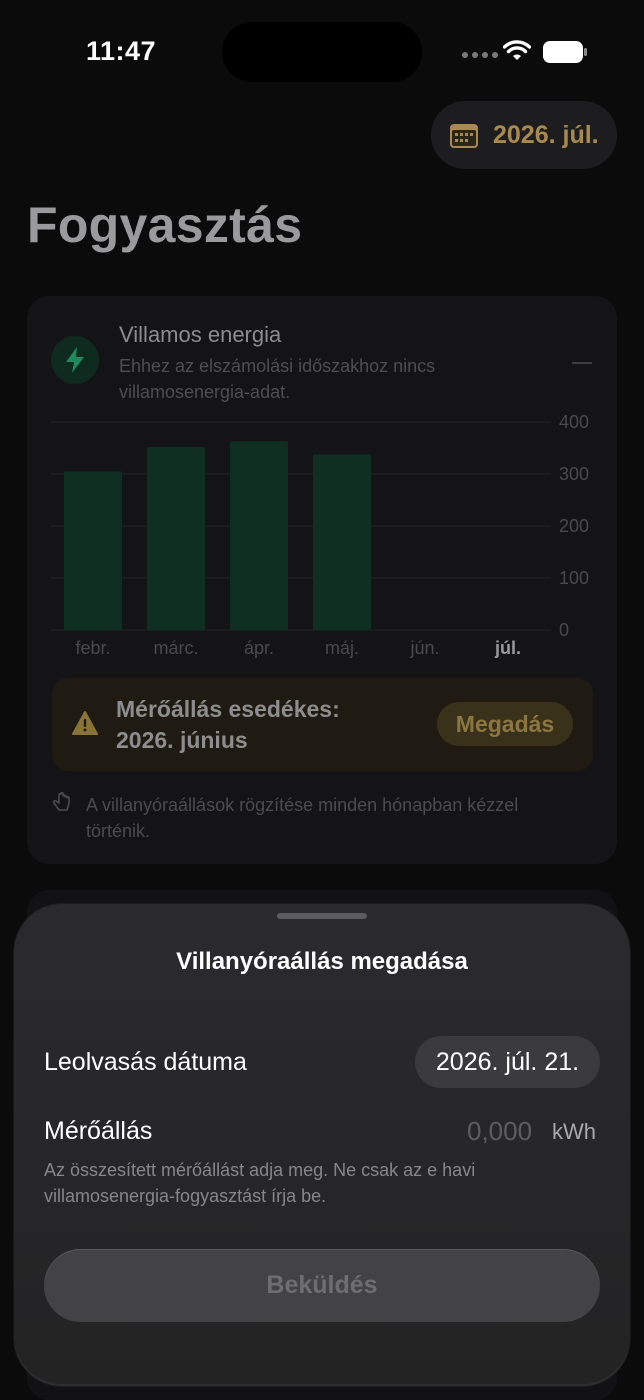  What do you see at coordinates (582, 363) in the screenshot?
I see `value-placeholder-dash` at bounding box center [582, 363].